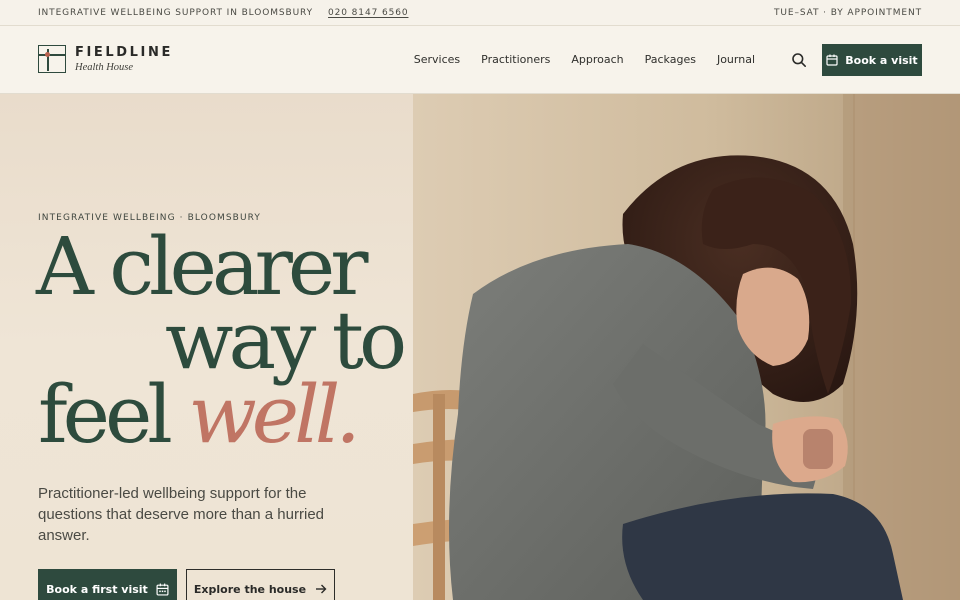 The width and height of the screenshot is (960, 600). I want to click on logo-mark-icon, so click(52, 59).